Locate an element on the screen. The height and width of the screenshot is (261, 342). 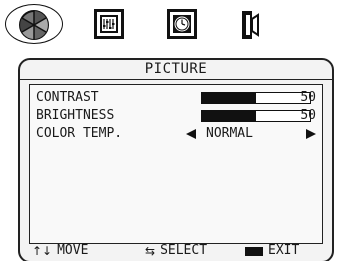
move-hint: ↑↓ MOVE is located at coordinates (60, 251).